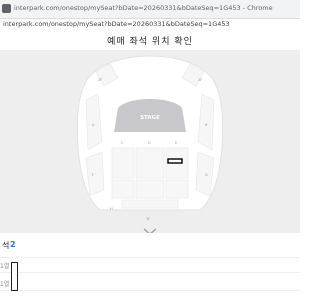 The height and width of the screenshot is (300, 320). Describe the element at coordinates (13, 244) in the screenshot. I see `seat-count: 2` at that location.